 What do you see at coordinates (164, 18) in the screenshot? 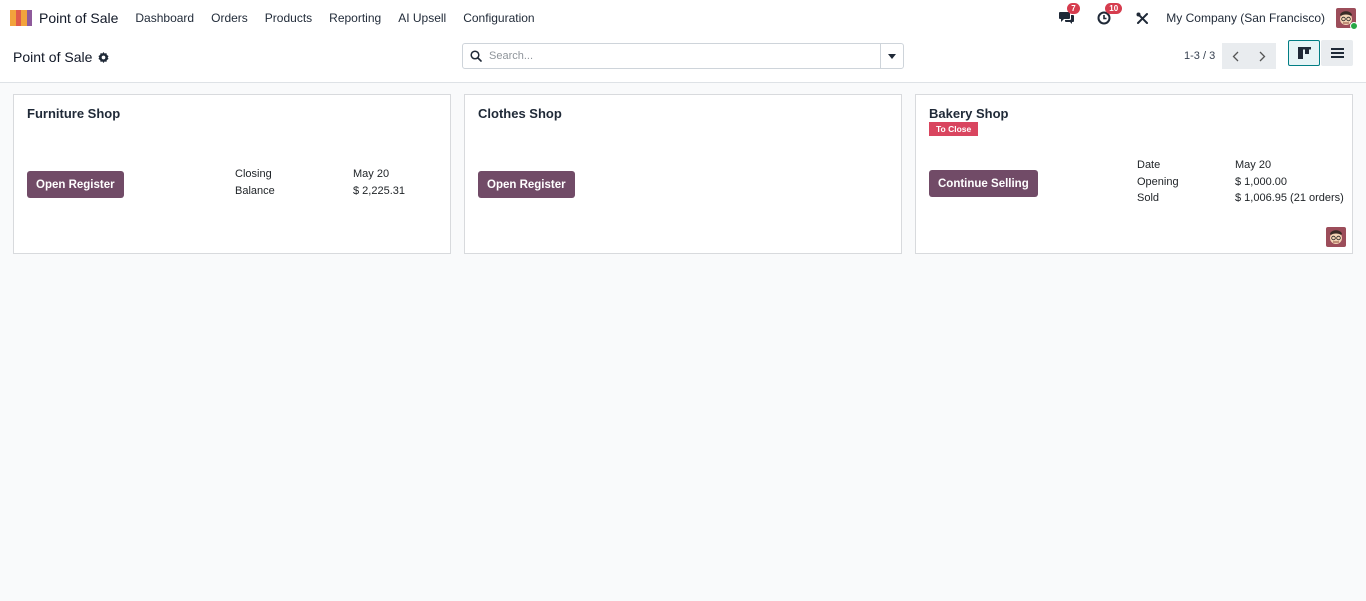
I see `menu-dashboard: Dashboard` at bounding box center [164, 18].